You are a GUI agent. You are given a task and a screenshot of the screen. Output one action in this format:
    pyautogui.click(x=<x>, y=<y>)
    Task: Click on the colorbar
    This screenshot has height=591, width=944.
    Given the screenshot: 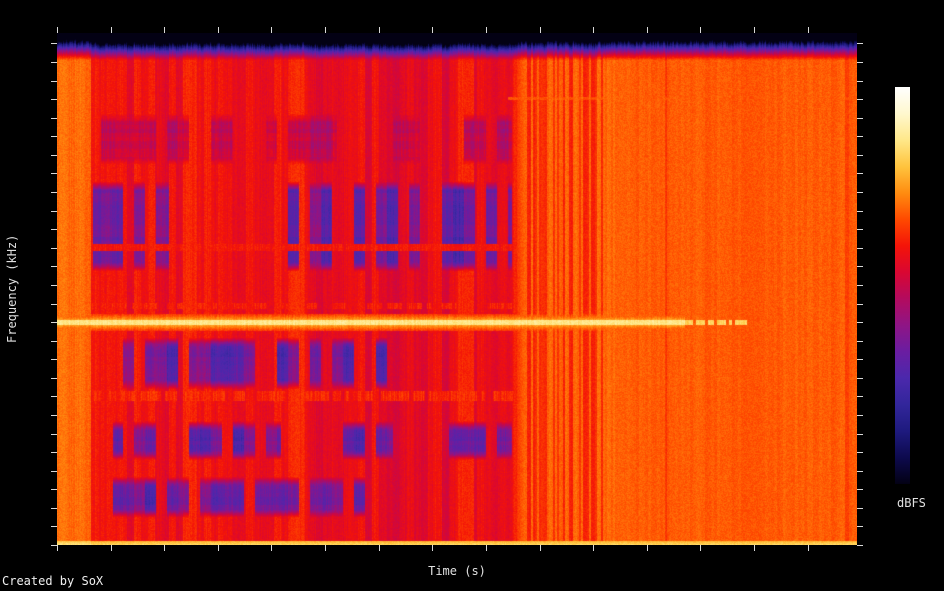 What is the action you would take?
    pyautogui.click(x=902, y=285)
    